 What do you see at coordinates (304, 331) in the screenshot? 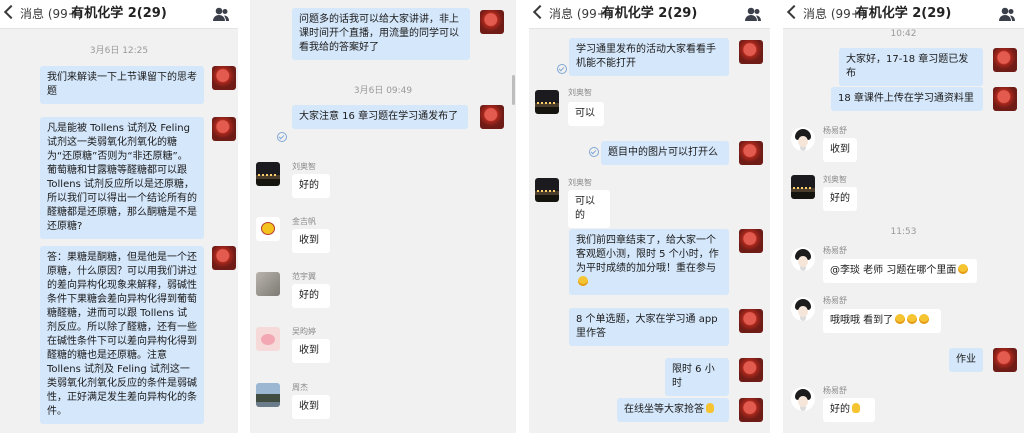
I see `sender-name: 吴昀婷` at bounding box center [304, 331].